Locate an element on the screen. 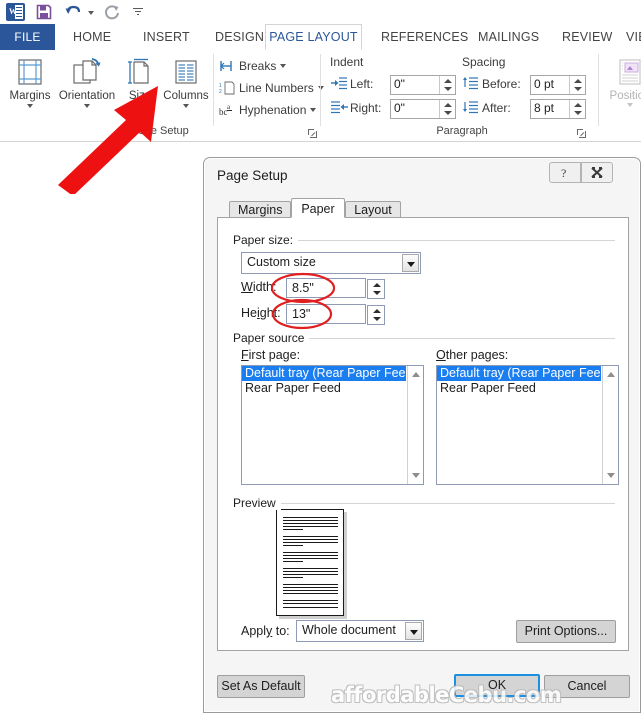 This screenshot has height=716, width=641. tab-page-layout: PAGE LAYOUT is located at coordinates (313, 37).